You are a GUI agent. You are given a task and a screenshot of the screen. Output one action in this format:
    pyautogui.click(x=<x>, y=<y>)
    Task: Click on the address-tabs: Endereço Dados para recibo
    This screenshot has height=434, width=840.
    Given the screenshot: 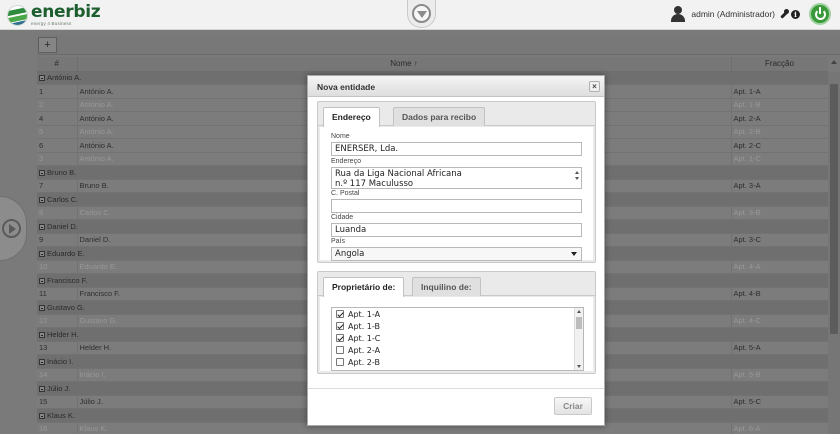 What is the action you would take?
    pyautogui.click(x=456, y=114)
    